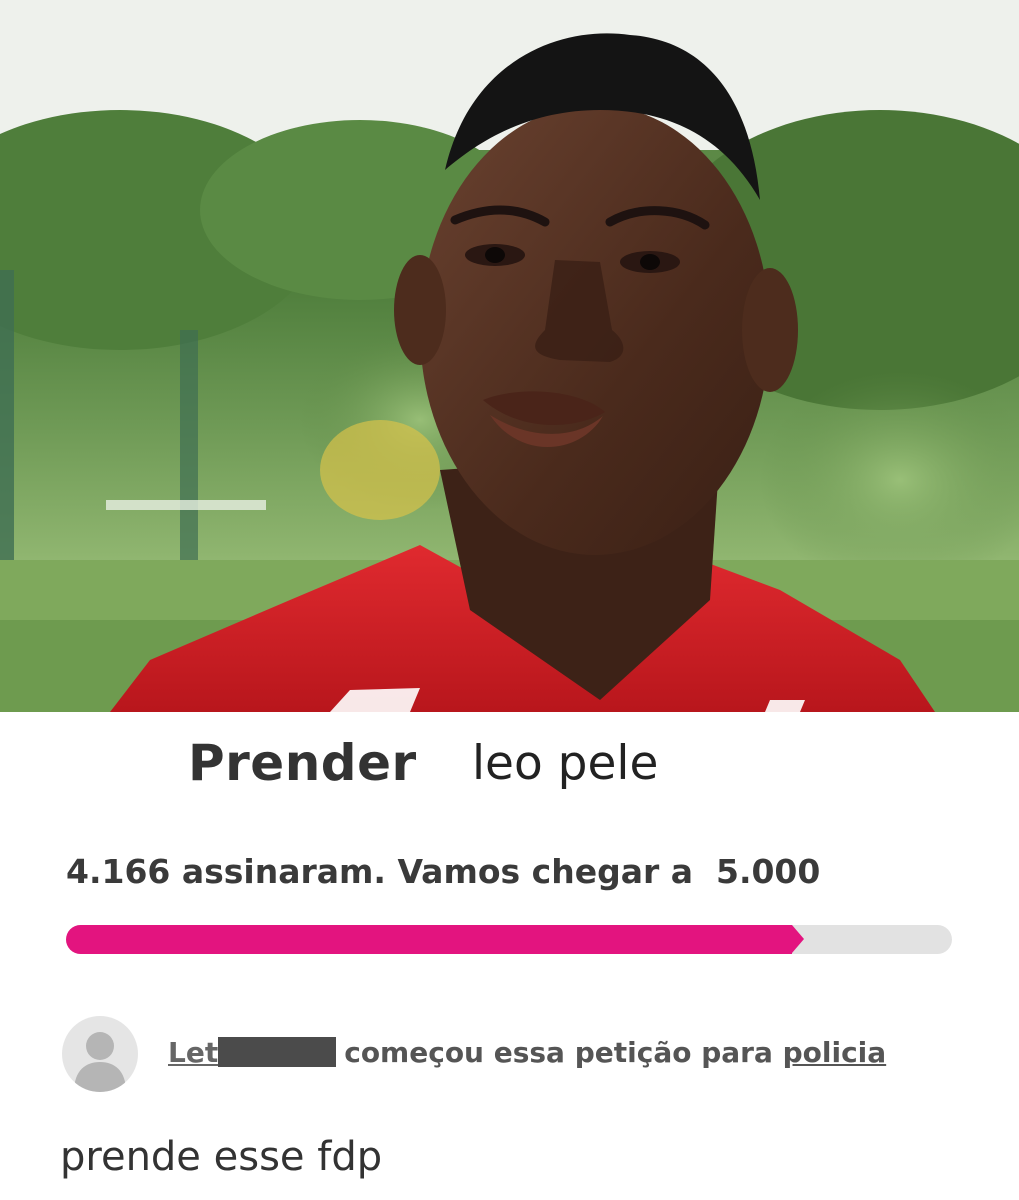 The width and height of the screenshot is (1019, 1200). I want to click on petition-message: prende esse fdp, so click(221, 1157).